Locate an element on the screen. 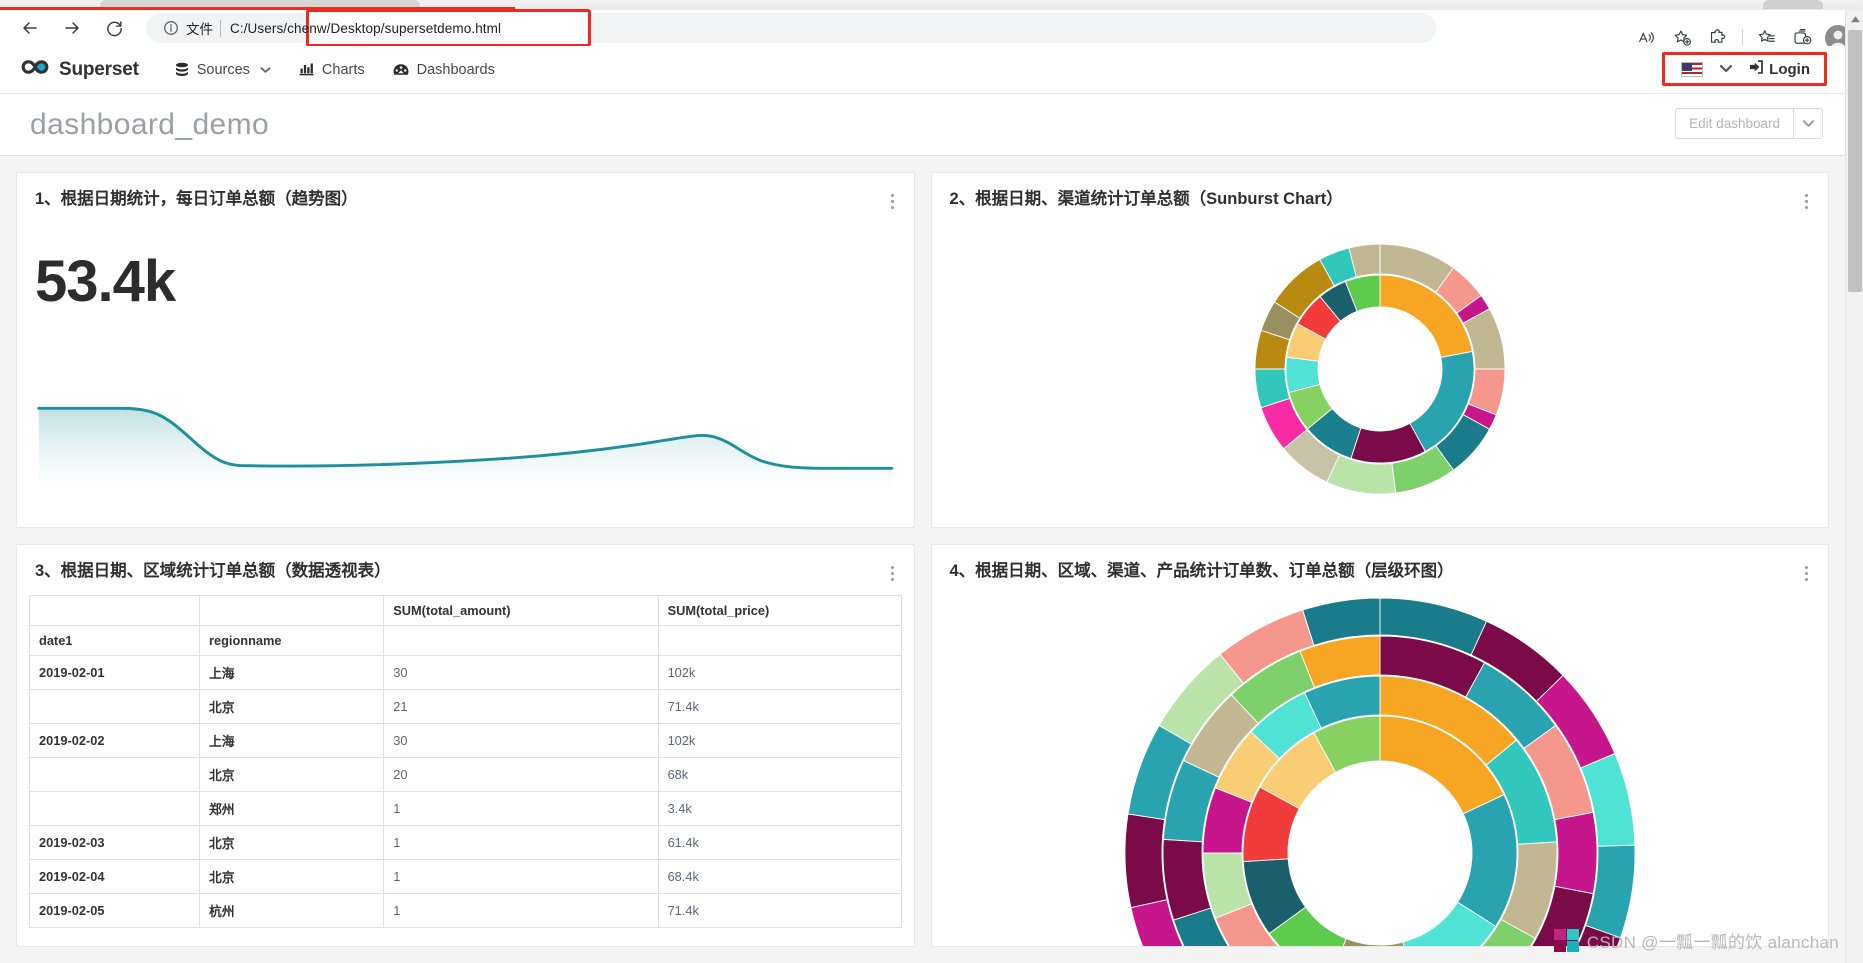  nav-item-charts: Charts is located at coordinates (332, 70).